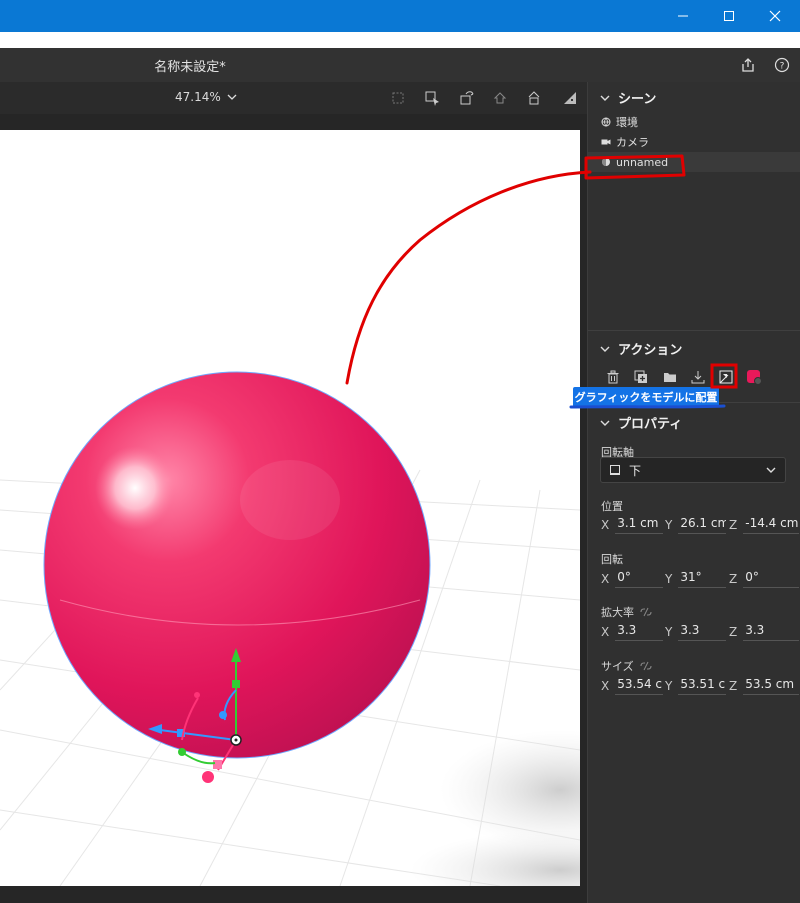 The height and width of the screenshot is (903, 800). I want to click on rotation-z-field: Z 0°, so click(764, 579).